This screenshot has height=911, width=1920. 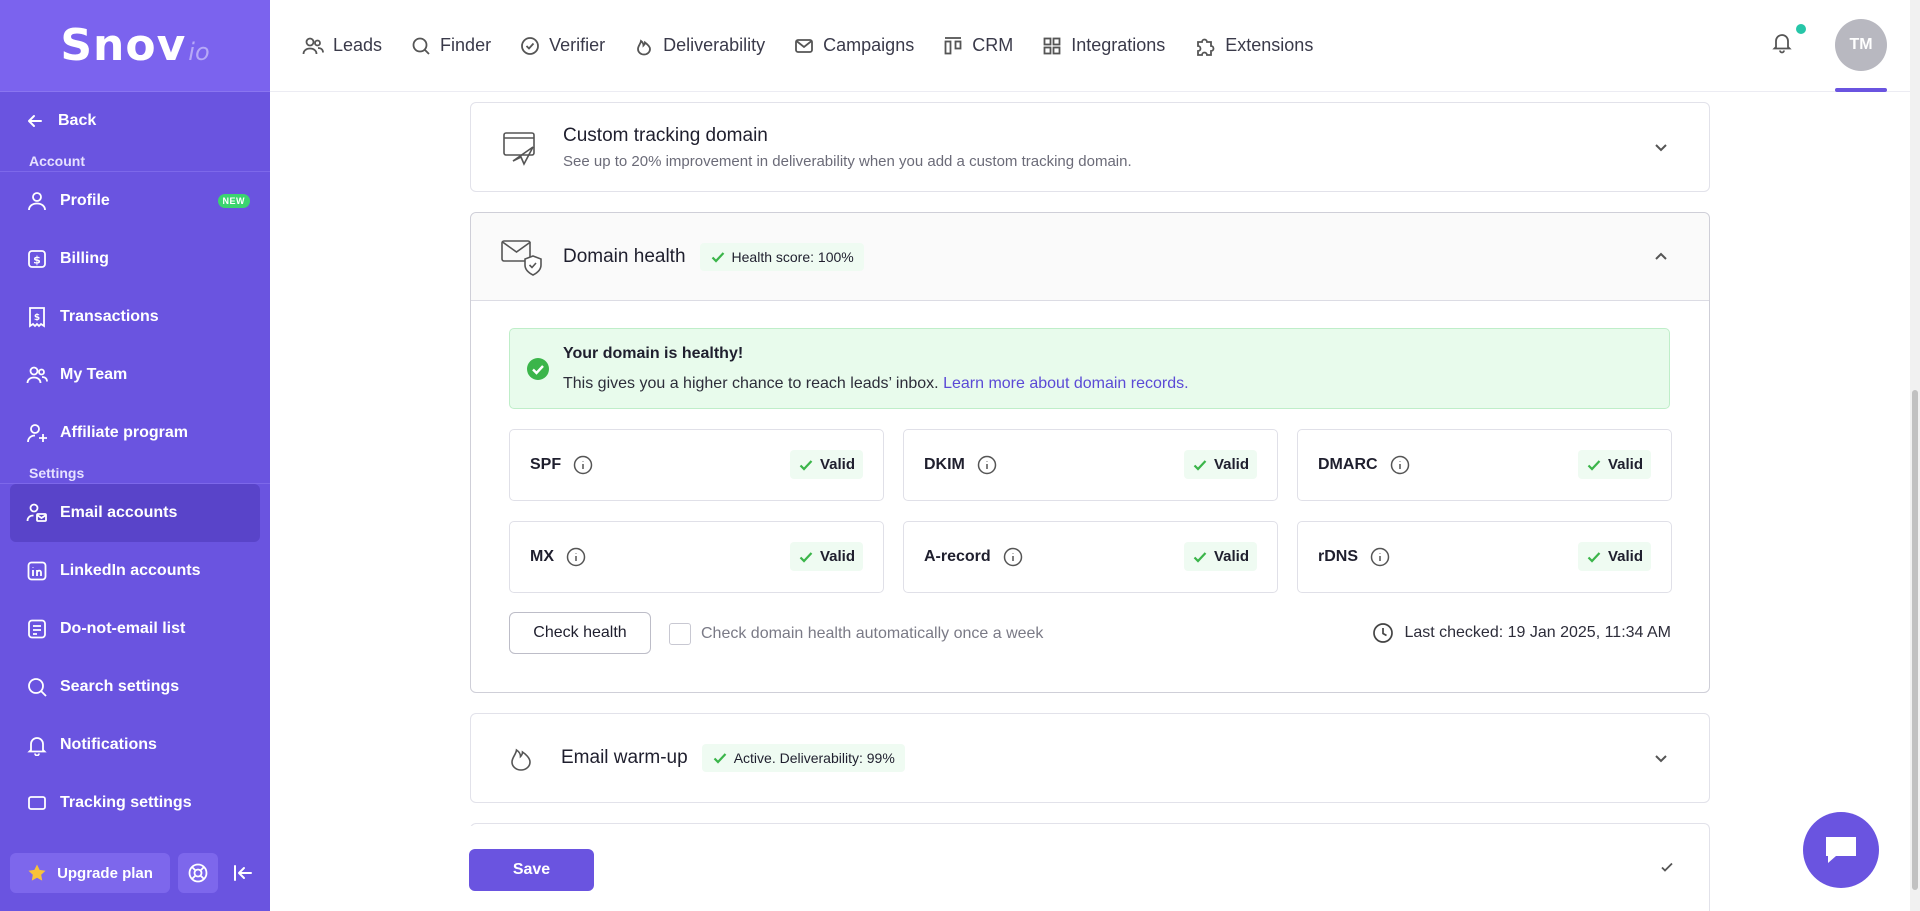 I want to click on record-dkim: DKIM Valid, so click(x=1090, y=465).